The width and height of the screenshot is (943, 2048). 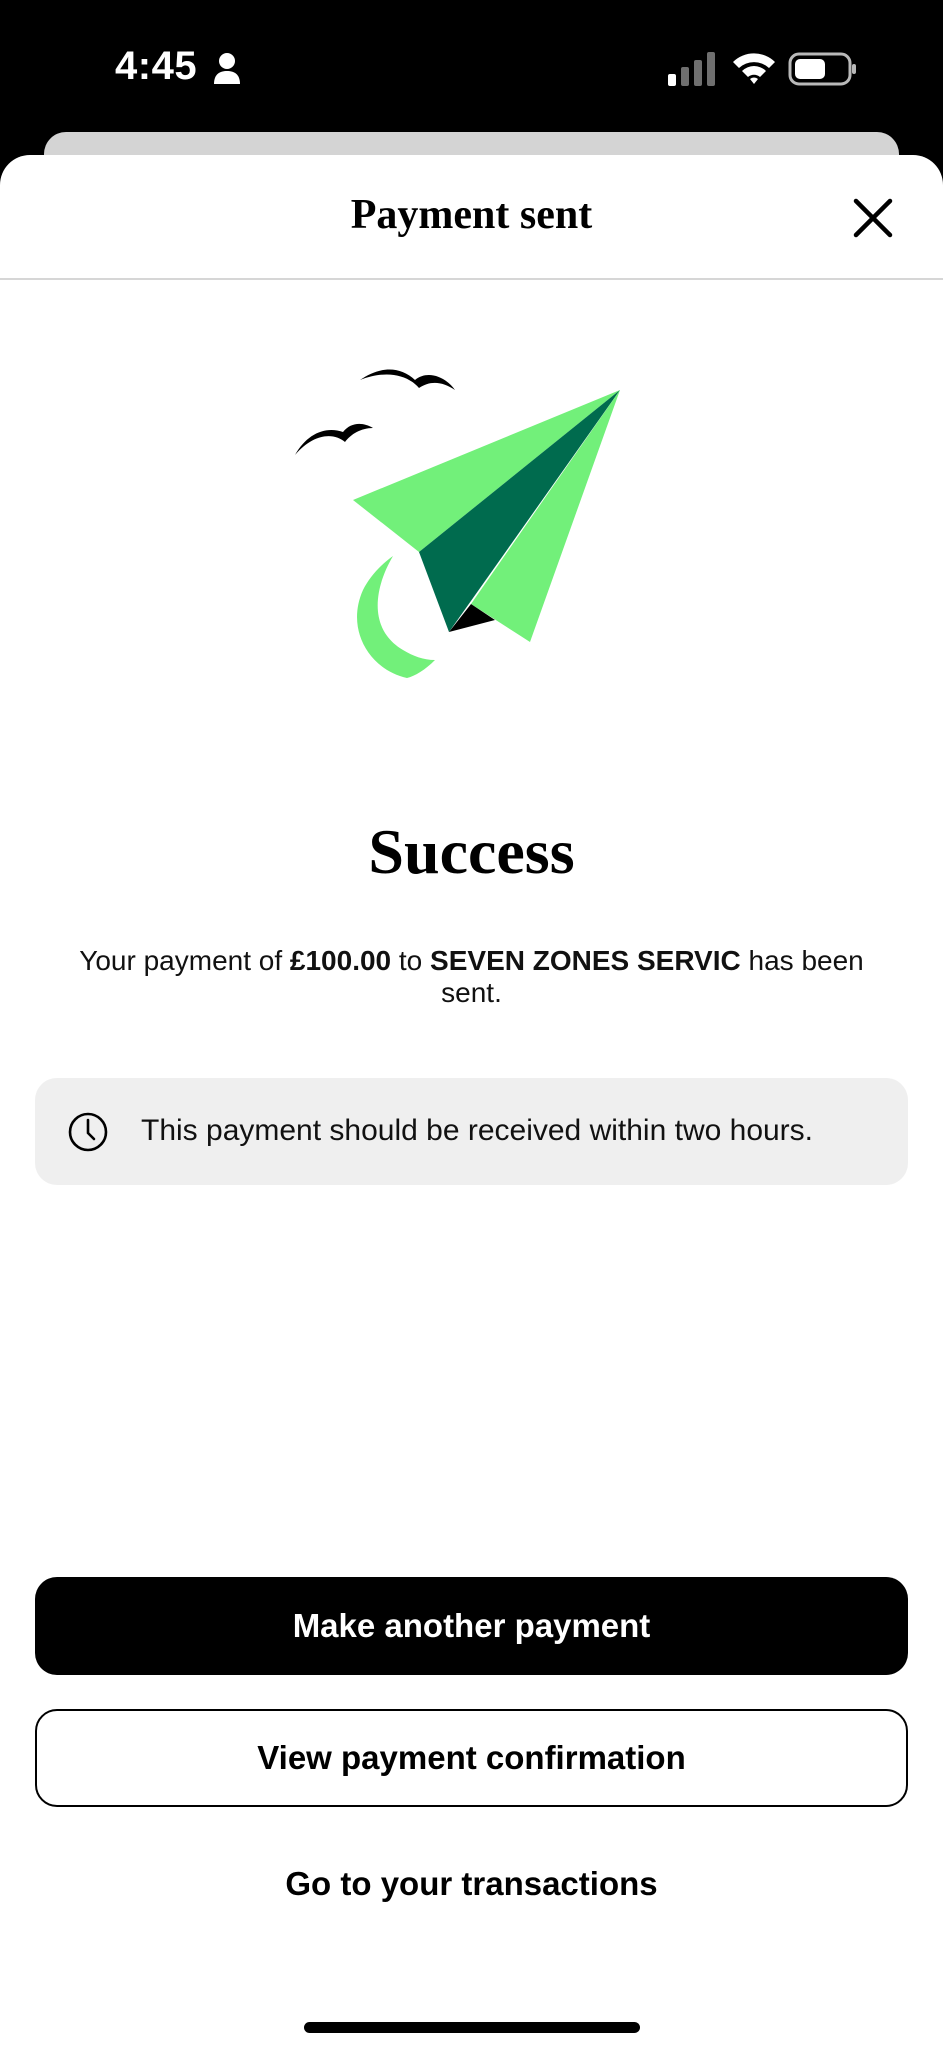 I want to click on sheet-header: Payment sent, so click(x=471, y=217).